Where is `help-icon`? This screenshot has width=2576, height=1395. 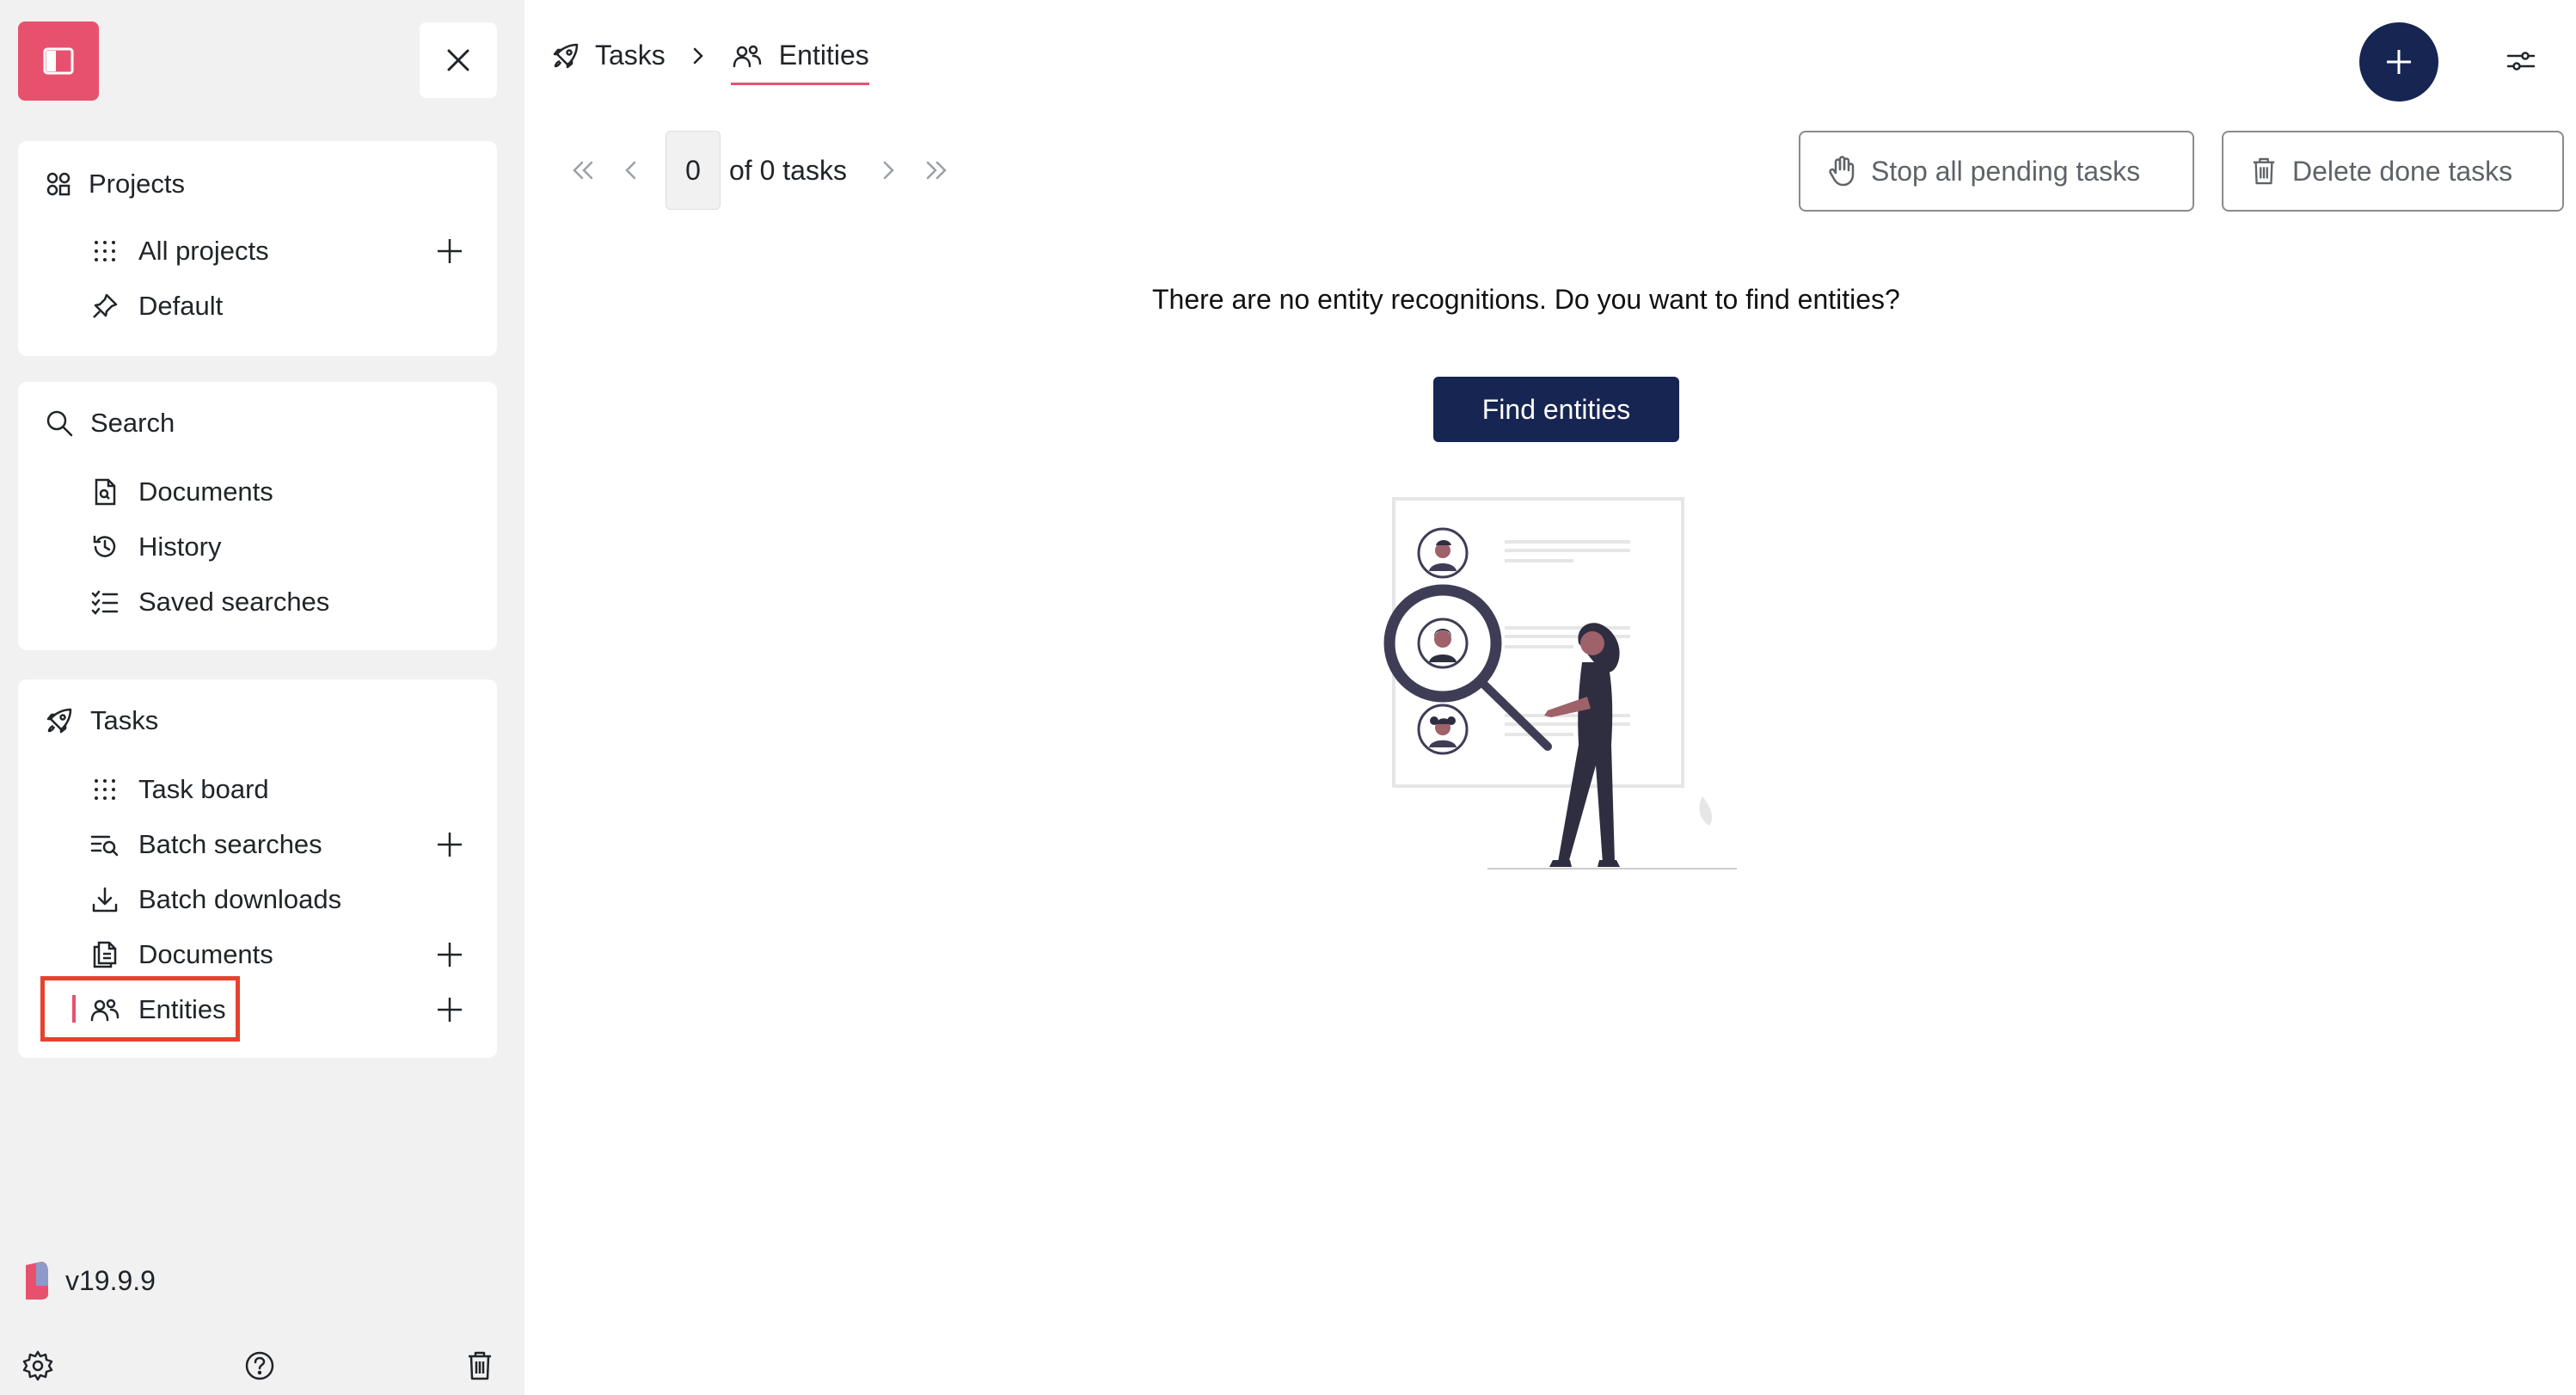
help-icon is located at coordinates (259, 1365).